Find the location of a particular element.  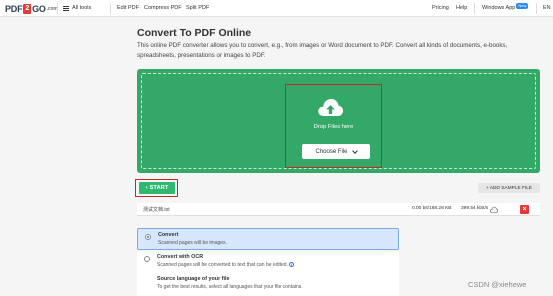

choose-file-button: Choose File is located at coordinates (336, 151).